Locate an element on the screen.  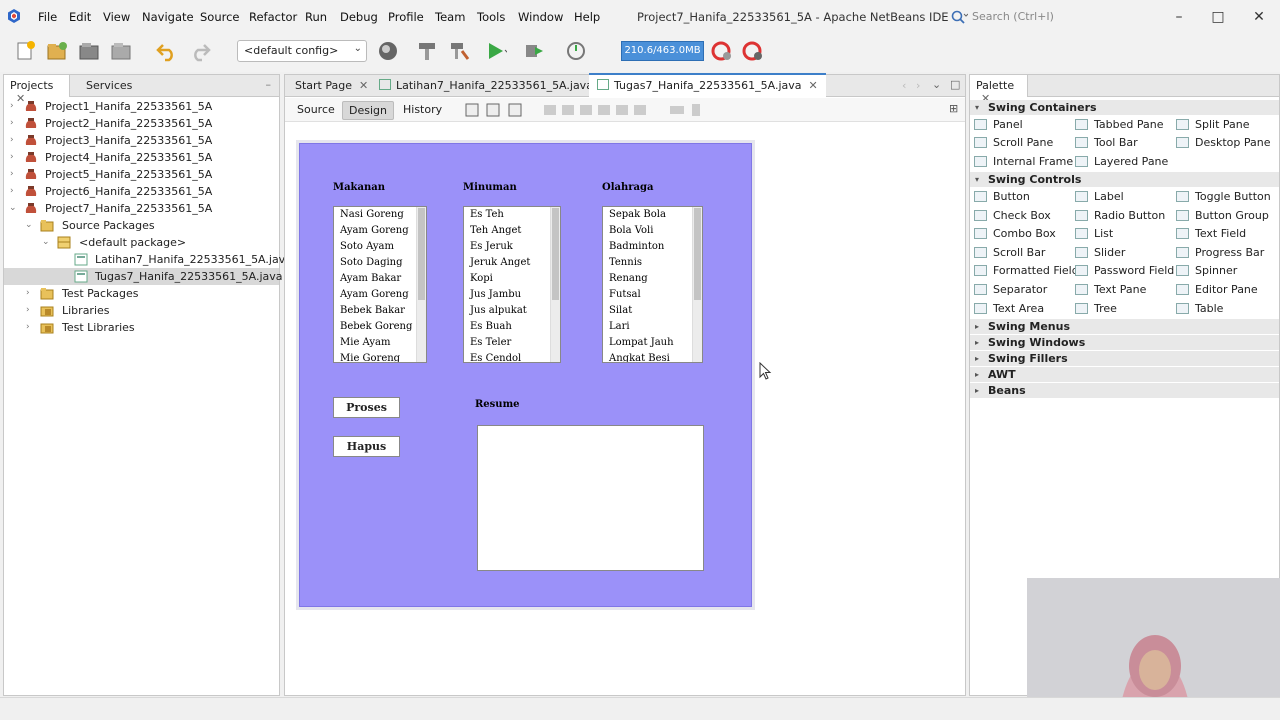
tab-start-page: Start Page ✕ is located at coordinates (331, 86).